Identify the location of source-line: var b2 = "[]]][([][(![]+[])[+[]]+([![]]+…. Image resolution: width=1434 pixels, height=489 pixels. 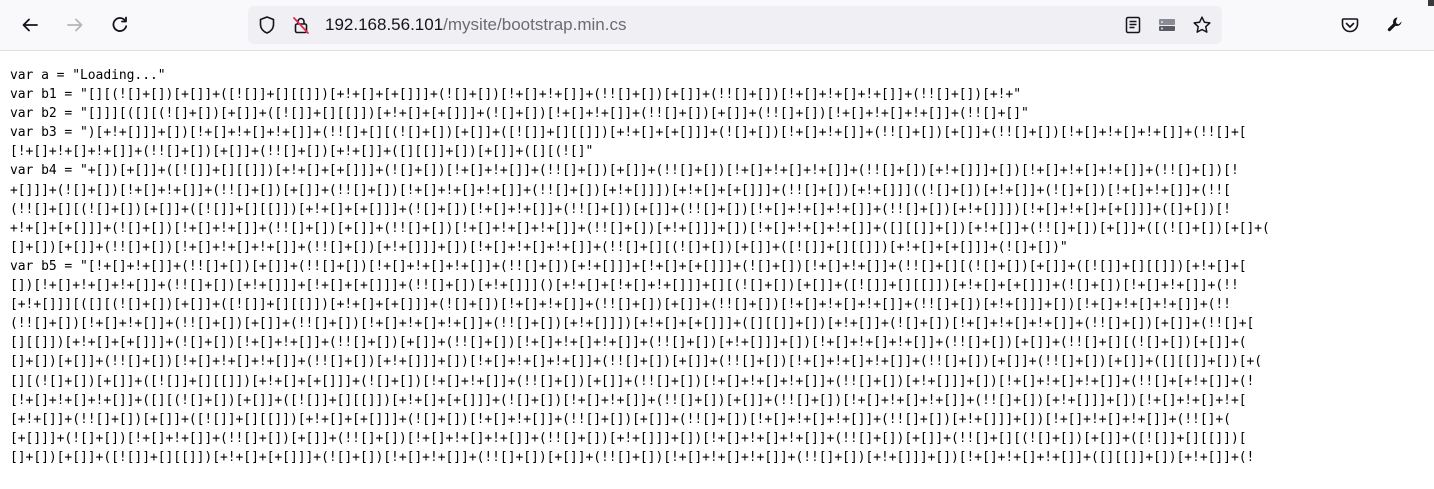
(519, 114).